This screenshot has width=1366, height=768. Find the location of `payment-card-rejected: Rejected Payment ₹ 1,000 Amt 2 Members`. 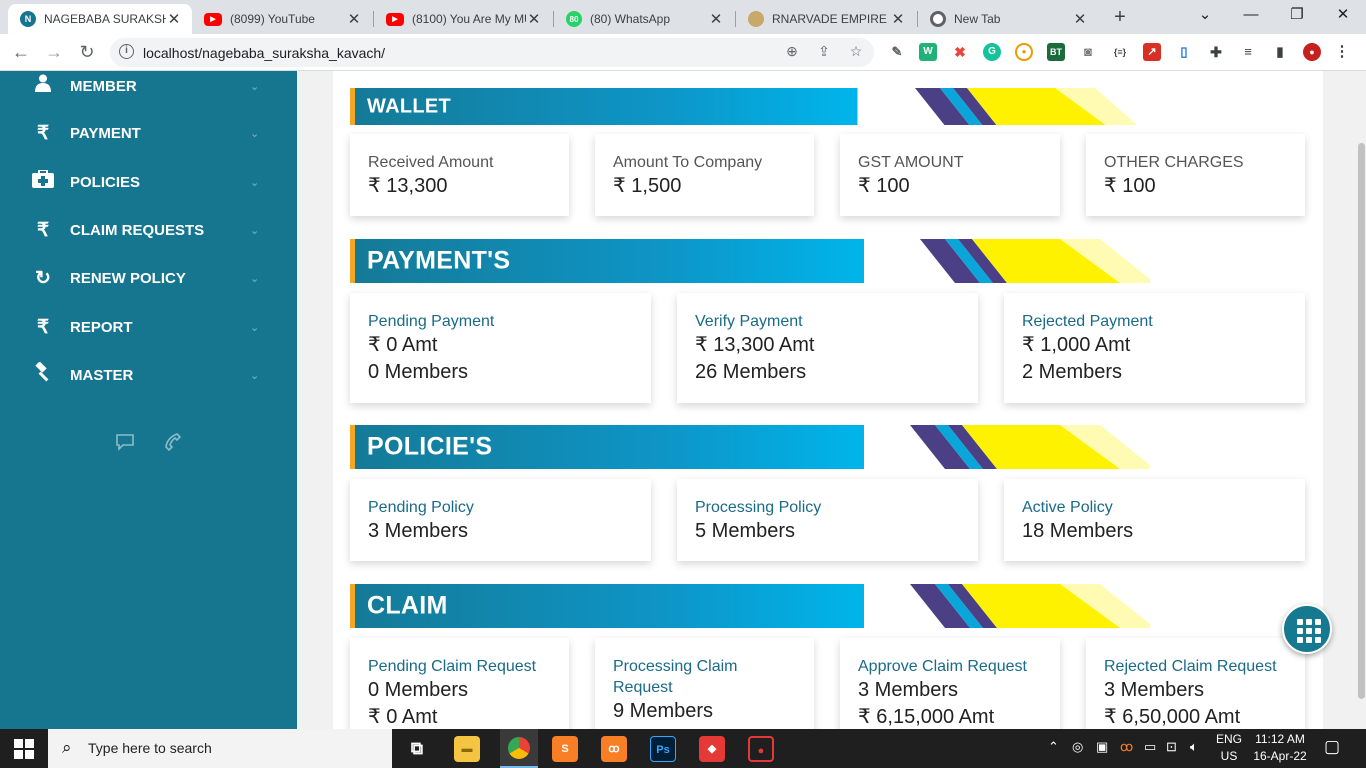

payment-card-rejected: Rejected Payment ₹ 1,000 Amt 2 Members is located at coordinates (1154, 348).